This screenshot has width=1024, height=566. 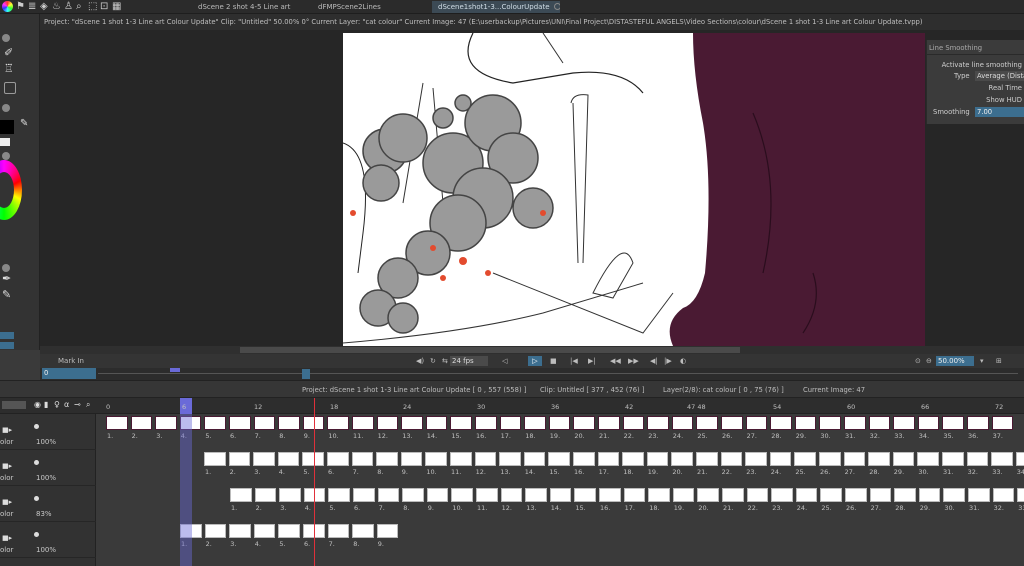 What do you see at coordinates (574, 361) in the screenshot?
I see `prev-frame-icon: |◀` at bounding box center [574, 361].